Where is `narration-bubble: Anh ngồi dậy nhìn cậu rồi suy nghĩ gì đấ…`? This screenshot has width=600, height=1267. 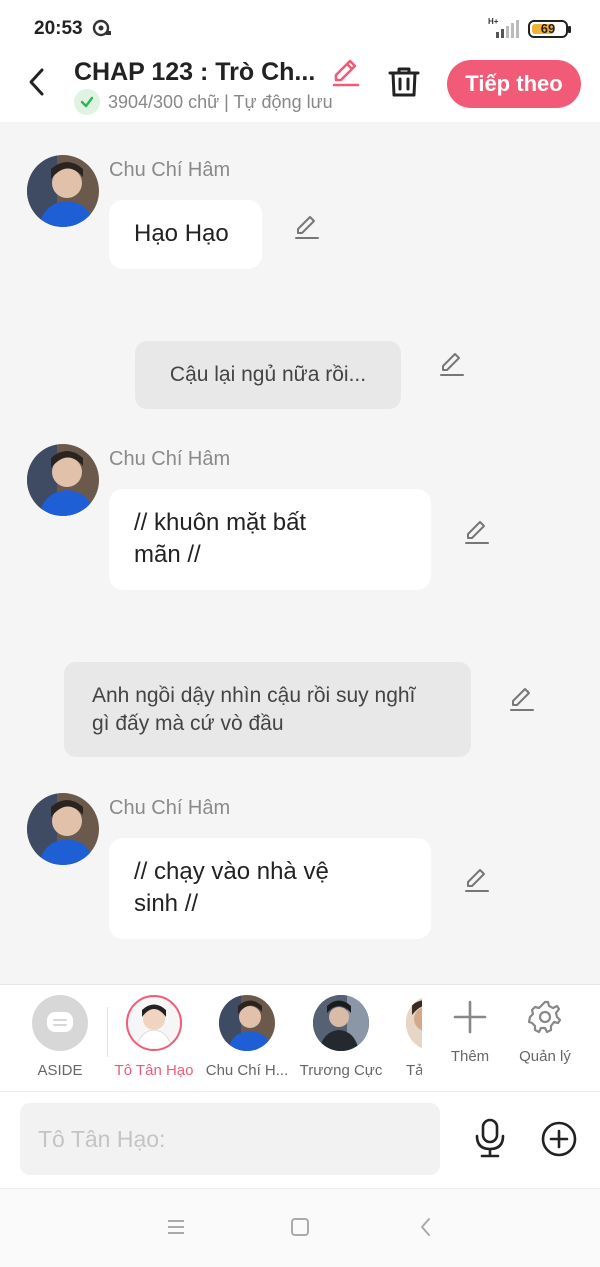 narration-bubble: Anh ngồi dậy nhìn cậu rồi suy nghĩ gì đấ… is located at coordinates (267, 709).